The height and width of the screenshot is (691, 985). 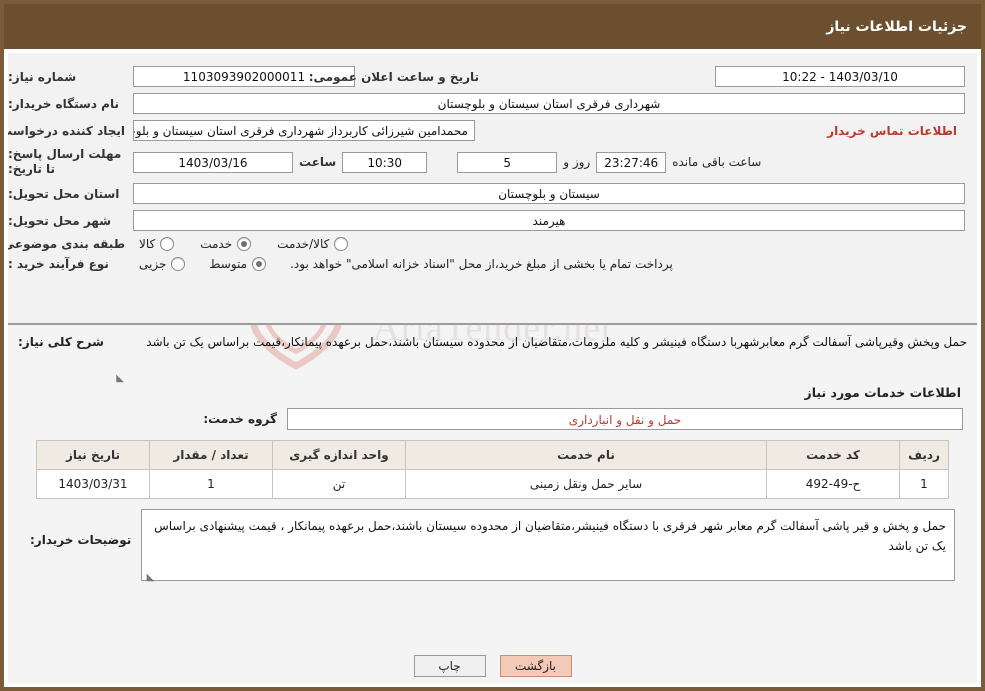 I want to click on deadline-hour-value: 10:30, so click(x=385, y=162).